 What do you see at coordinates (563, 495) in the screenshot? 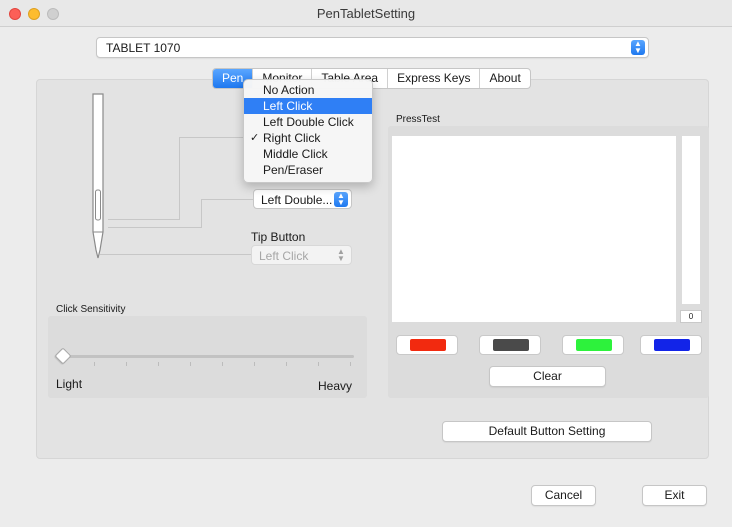
I see `cancel-button: Cancel` at bounding box center [563, 495].